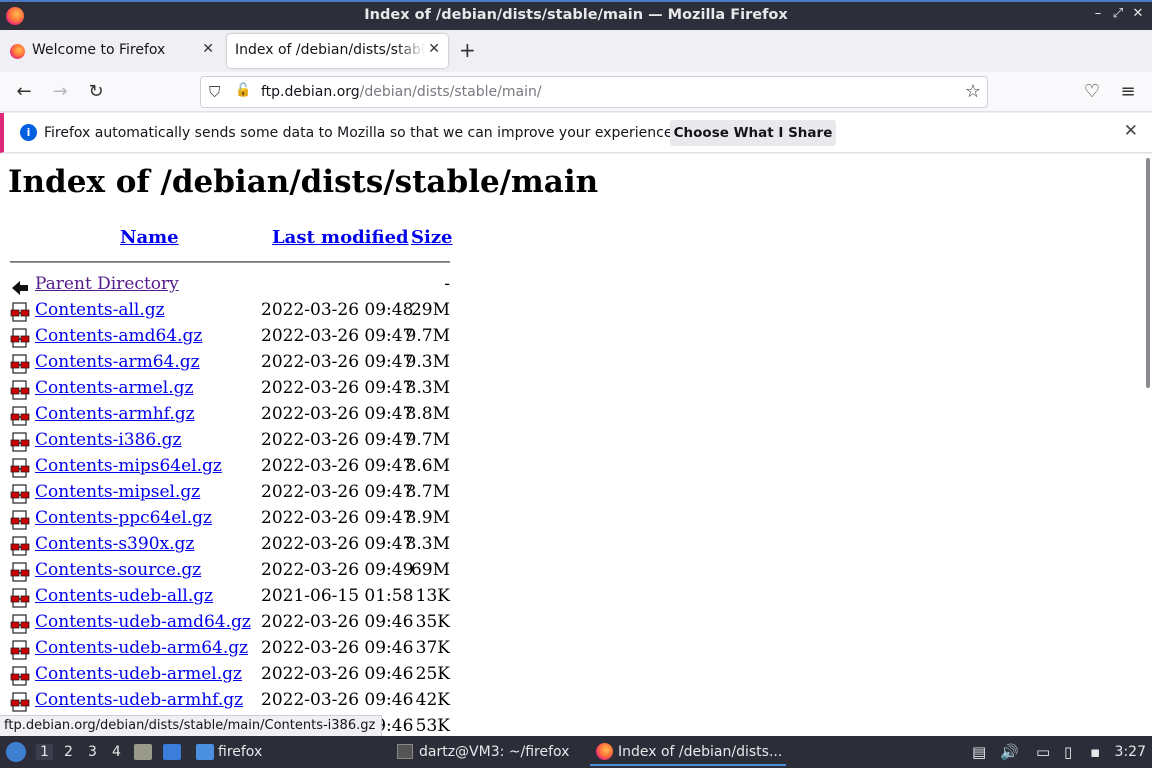 The height and width of the screenshot is (768, 1152). I want to click on back-button: ←, so click(24, 91).